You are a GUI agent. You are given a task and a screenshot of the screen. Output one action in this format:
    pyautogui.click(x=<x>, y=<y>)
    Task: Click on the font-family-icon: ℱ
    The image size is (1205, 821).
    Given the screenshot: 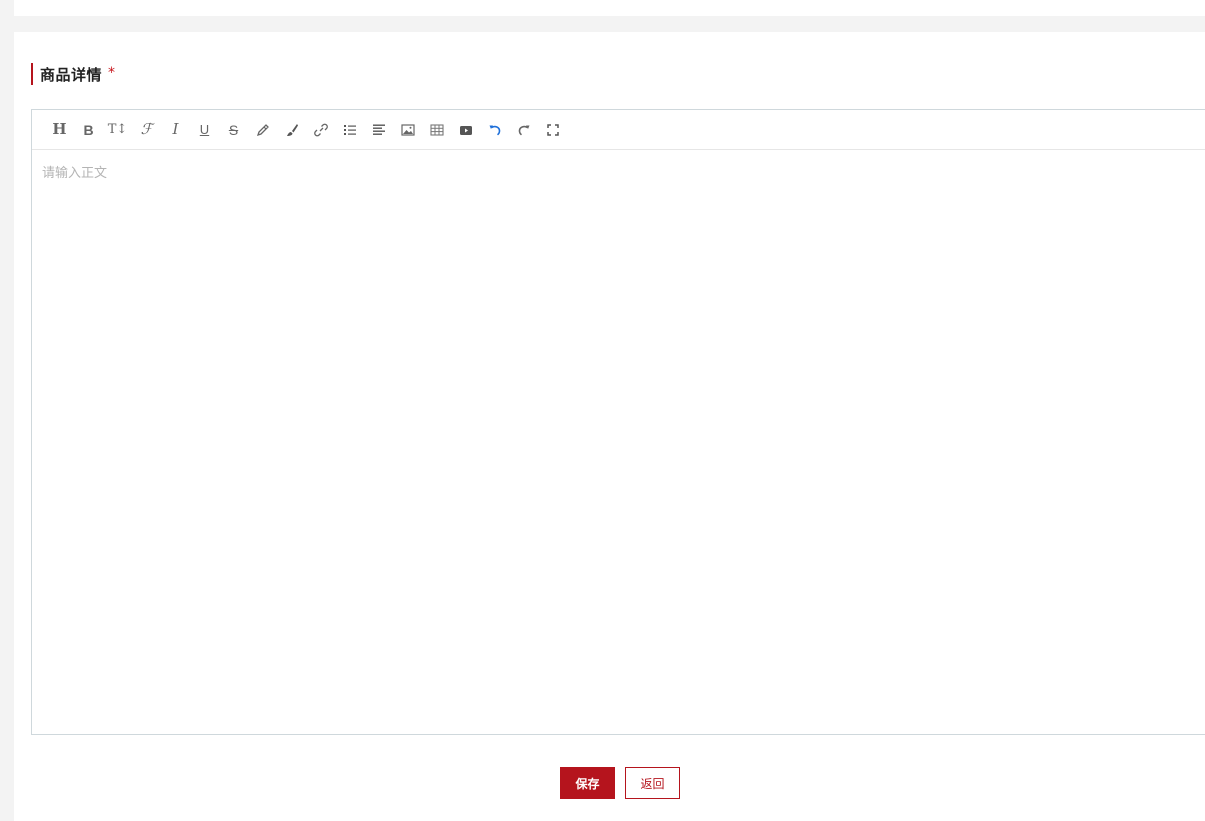 What is the action you would take?
    pyautogui.click(x=146, y=130)
    